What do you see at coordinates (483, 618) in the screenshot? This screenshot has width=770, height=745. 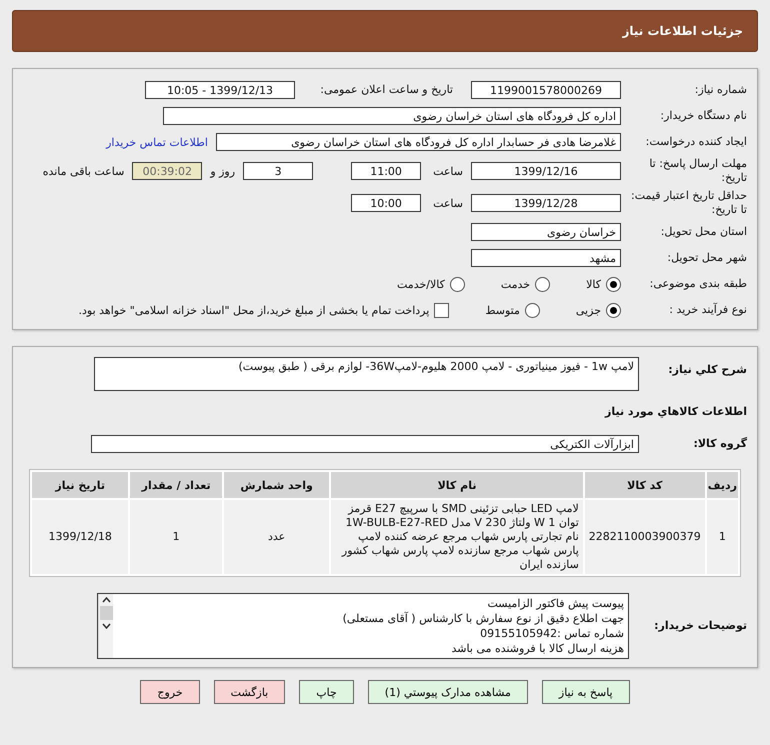 I see `note-line: جهت اطلاع دقیق از نوع سفارش با کارشناس ( آقای مستعلی)` at bounding box center [483, 618].